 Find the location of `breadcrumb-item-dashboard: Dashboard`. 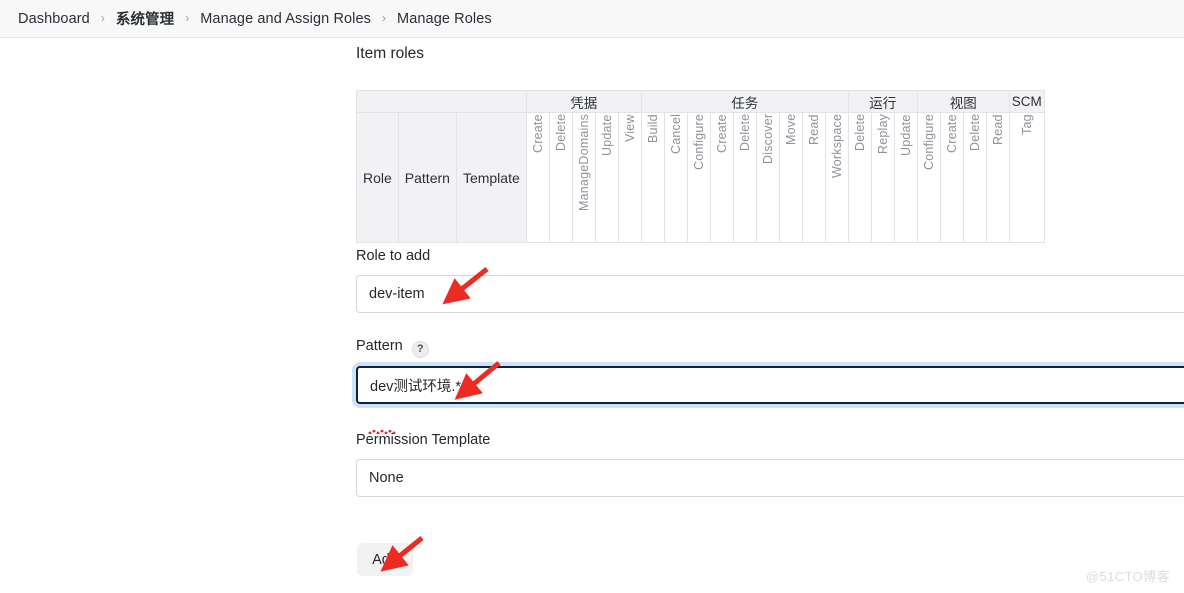

breadcrumb-item-dashboard: Dashboard is located at coordinates (54, 19).